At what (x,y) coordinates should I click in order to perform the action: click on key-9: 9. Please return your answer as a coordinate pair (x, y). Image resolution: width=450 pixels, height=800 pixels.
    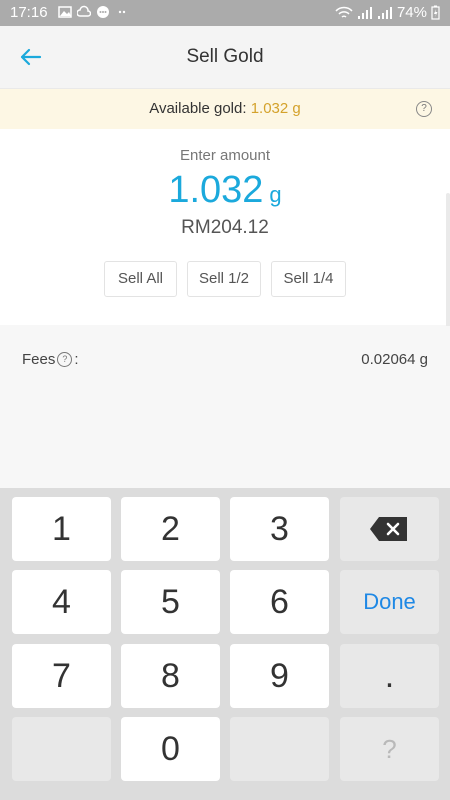
    Looking at the image, I should click on (279, 676).